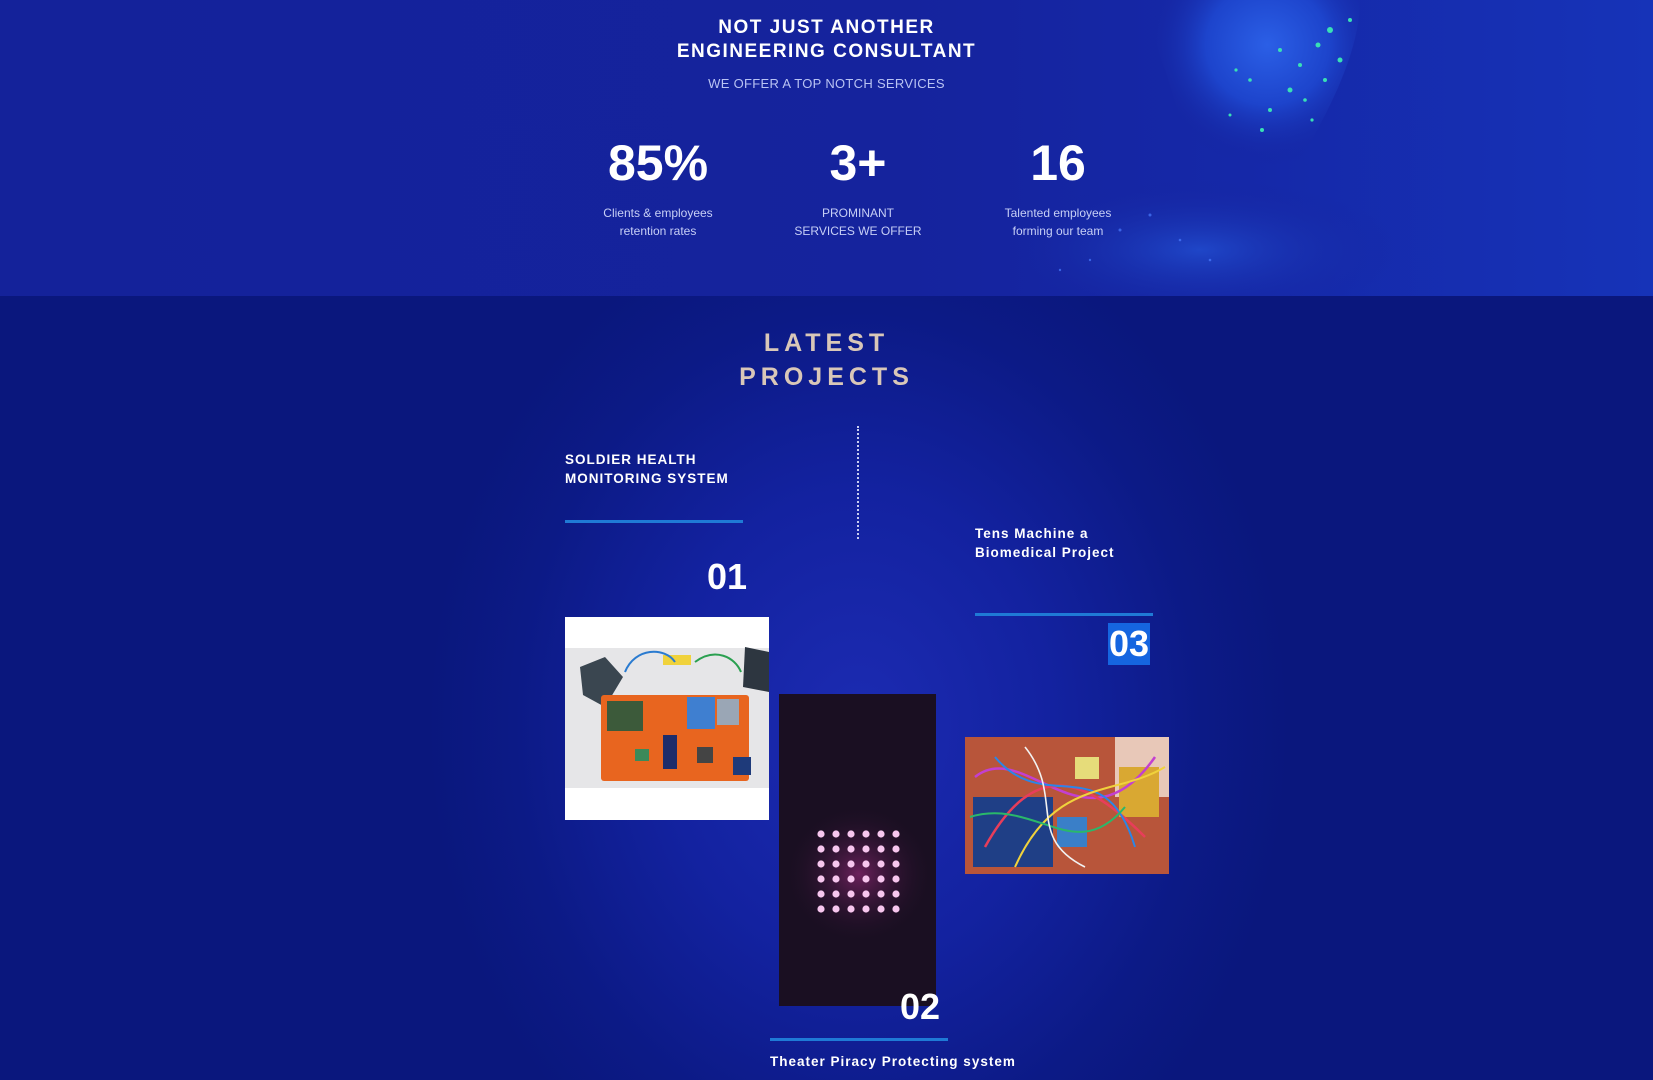  Describe the element at coordinates (858, 163) in the screenshot. I see `stat-value: 3+` at that location.